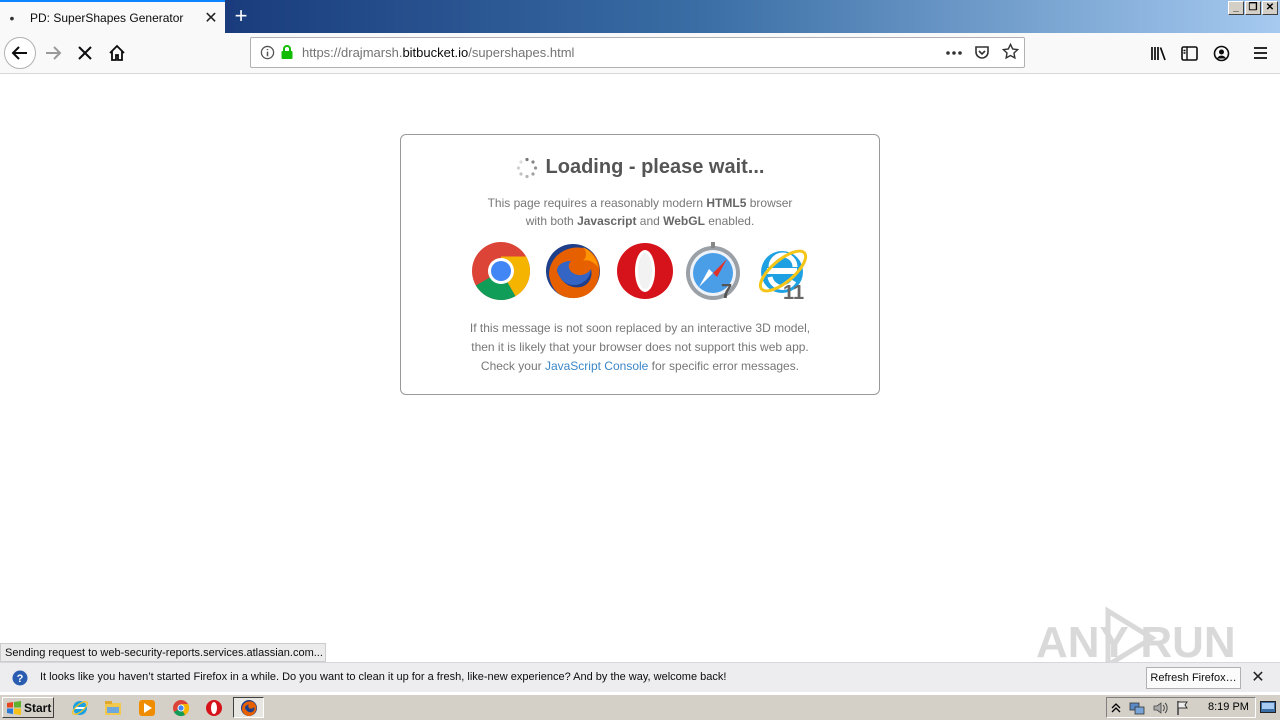  Describe the element at coordinates (147, 708) in the screenshot. I see `media-player-taskbar-icon` at that location.